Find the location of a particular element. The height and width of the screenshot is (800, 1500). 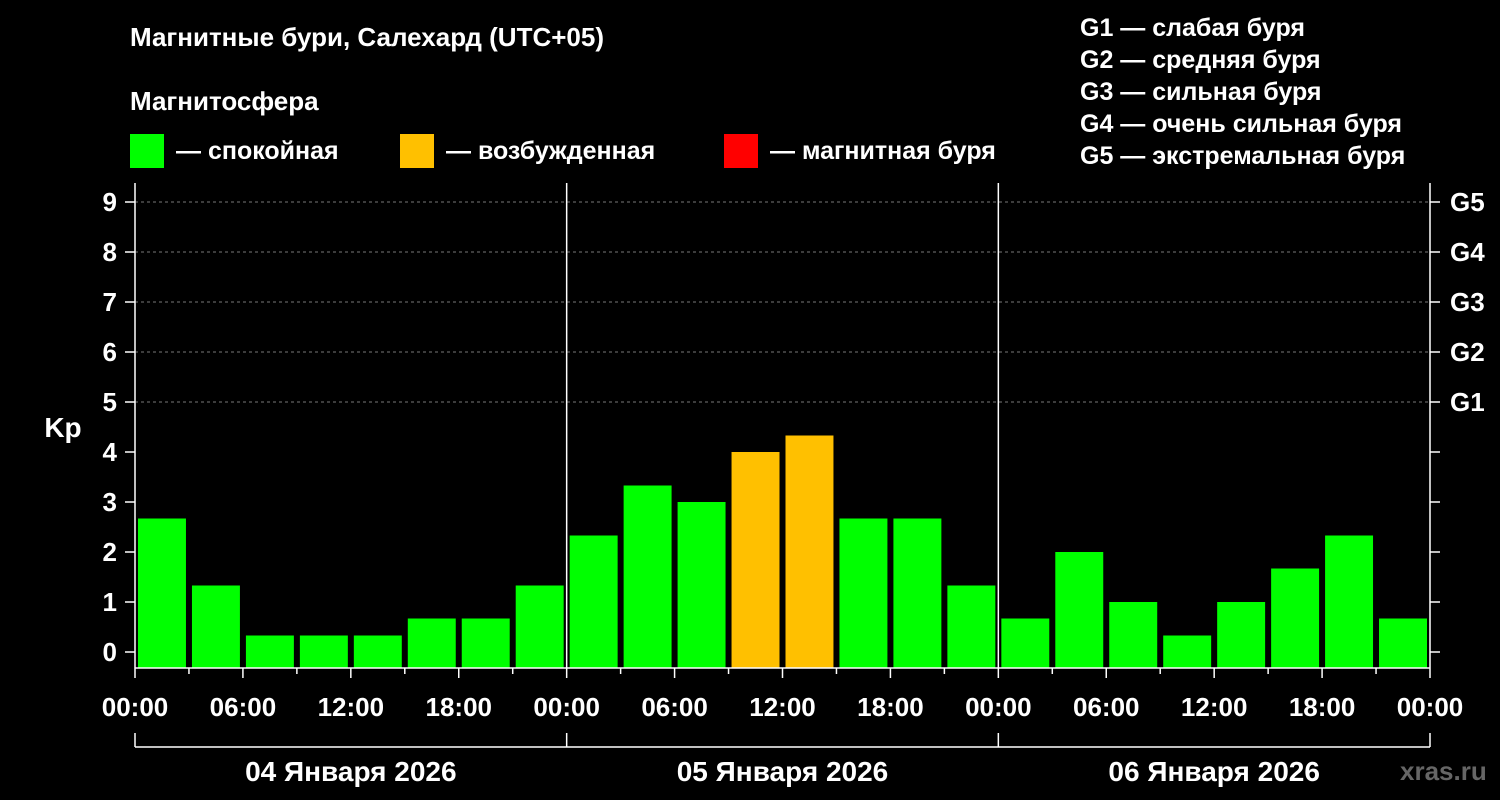

watermark: xras.ru is located at coordinates (1443, 771).